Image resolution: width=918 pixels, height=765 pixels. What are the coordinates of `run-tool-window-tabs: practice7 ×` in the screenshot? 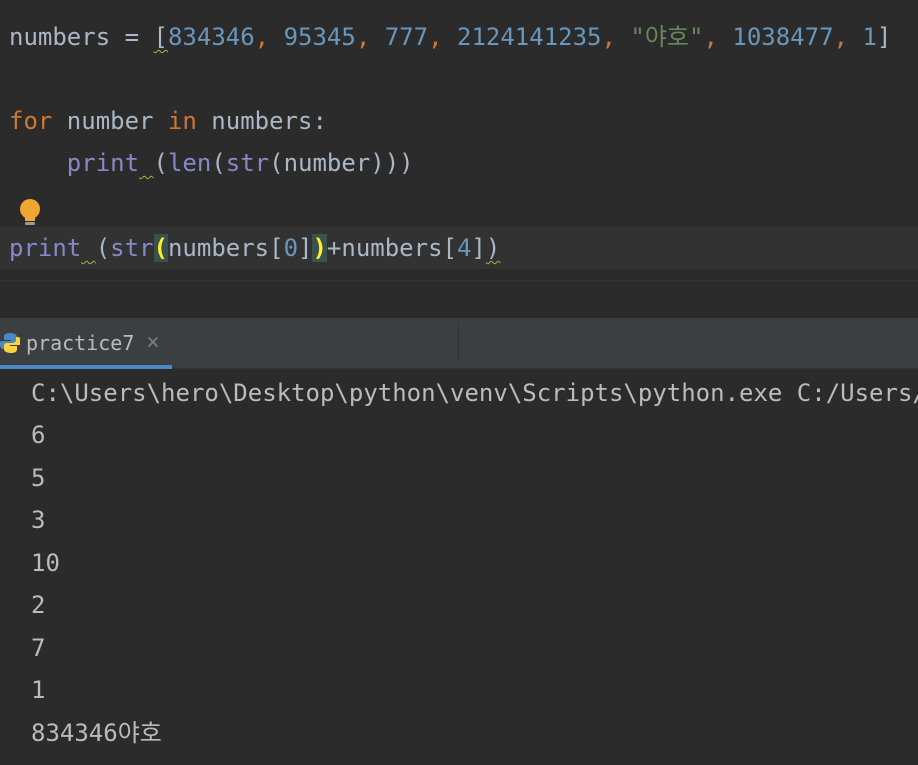 It's located at (459, 343).